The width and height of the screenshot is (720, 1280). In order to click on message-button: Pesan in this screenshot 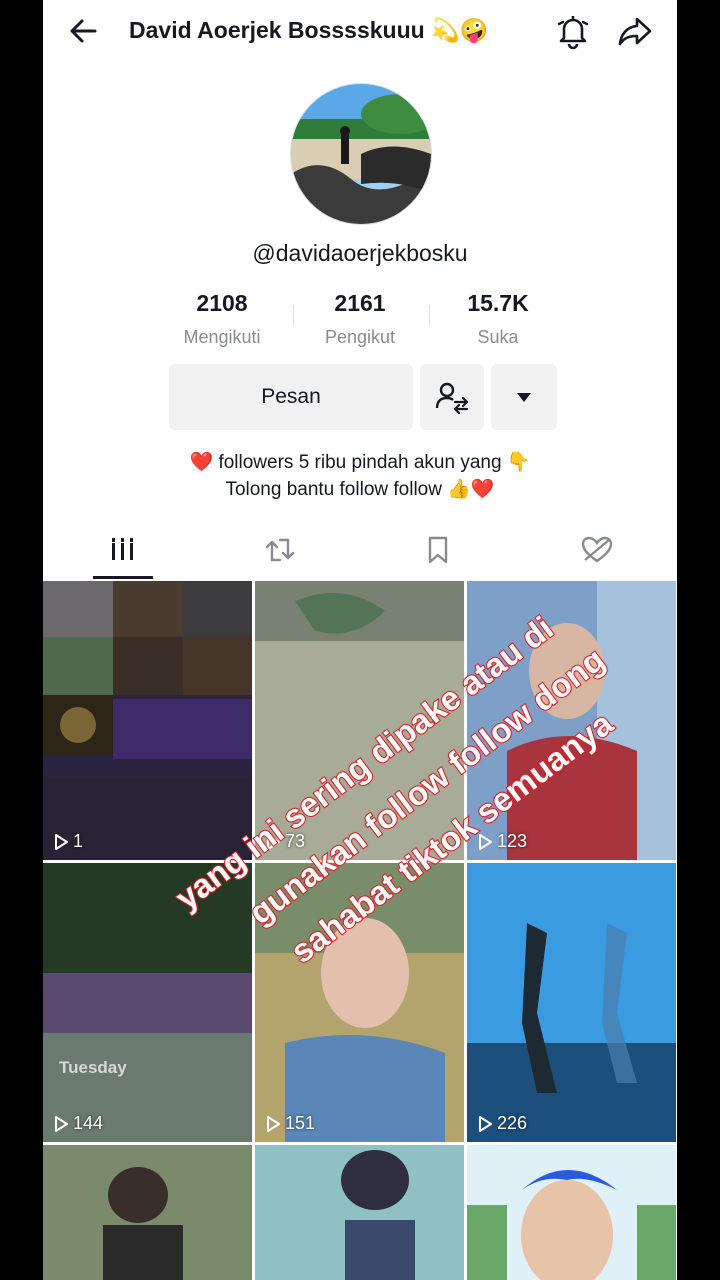, I will do `click(291, 397)`.